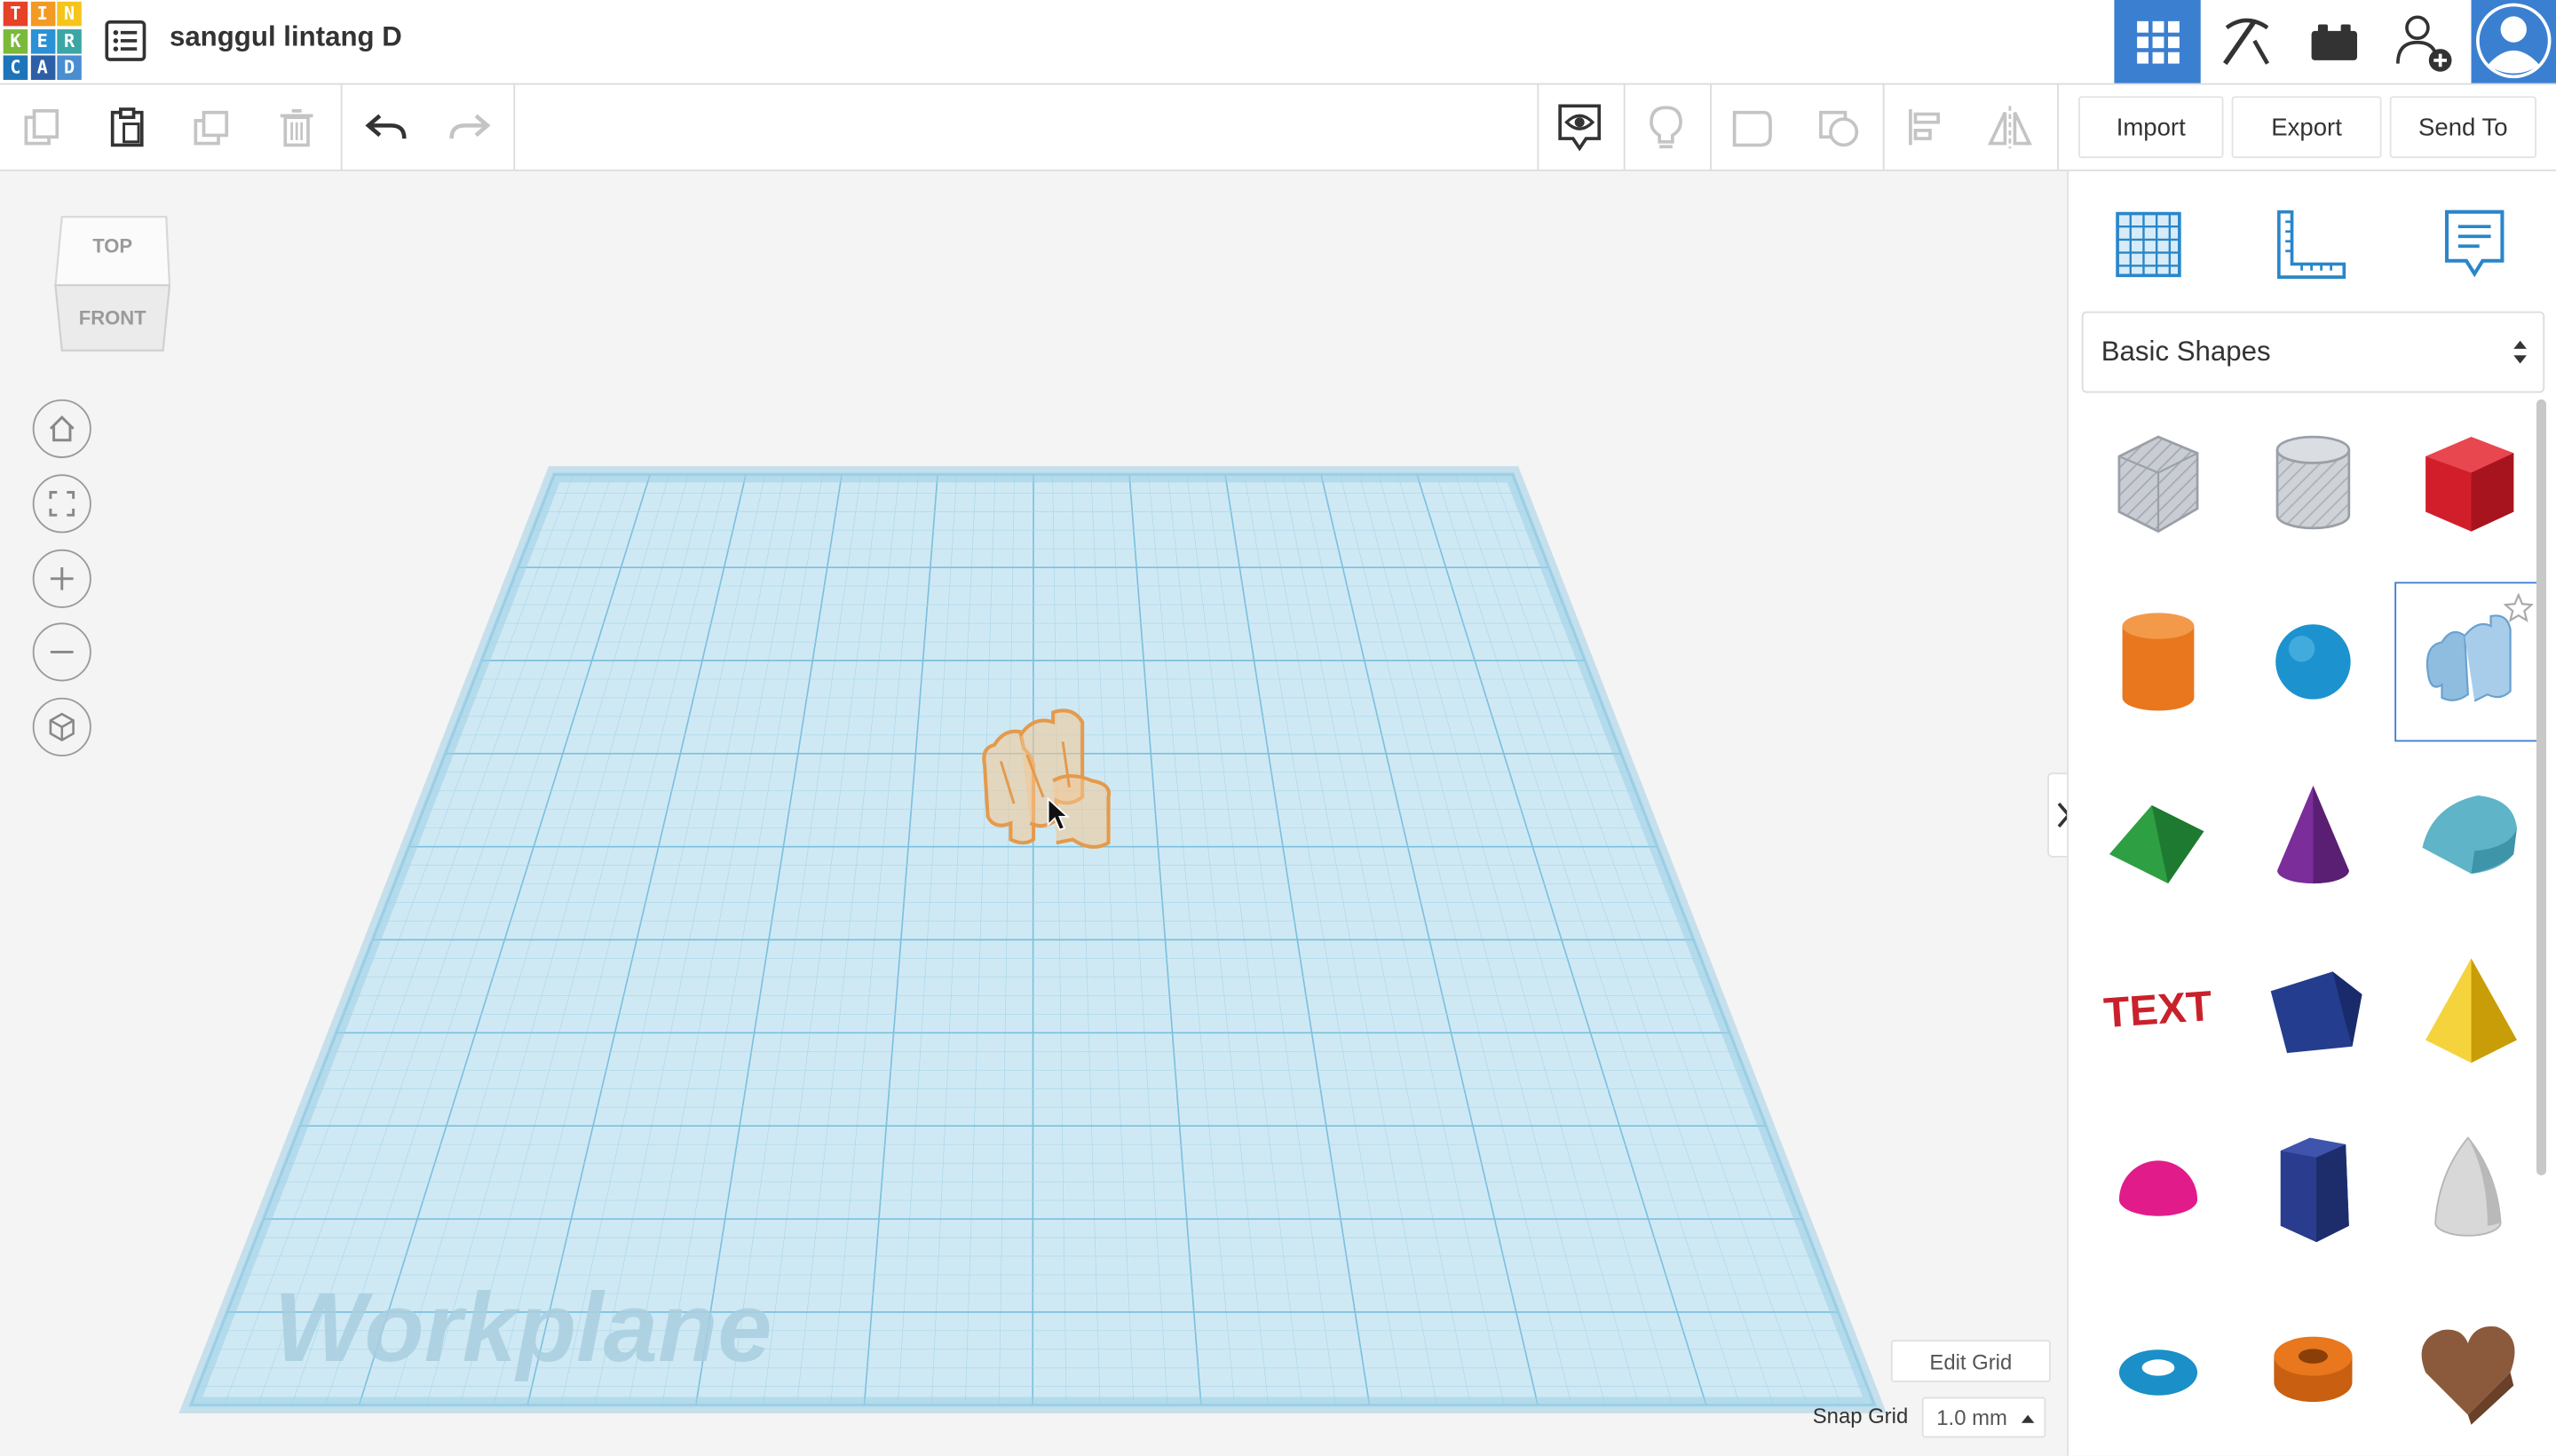 This screenshot has width=2556, height=1456. I want to click on fit-view-icon, so click(62, 504).